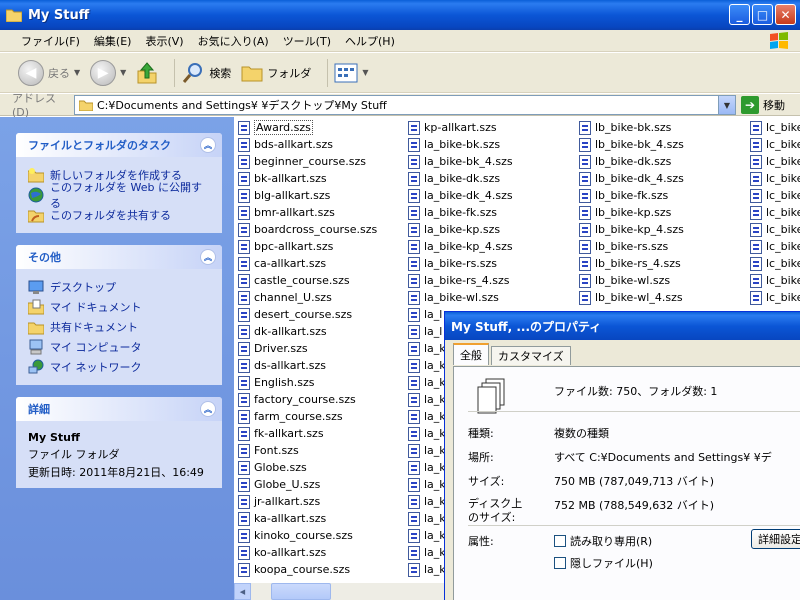  I want to click on file-item: channel_U.szs, so click(307, 297).